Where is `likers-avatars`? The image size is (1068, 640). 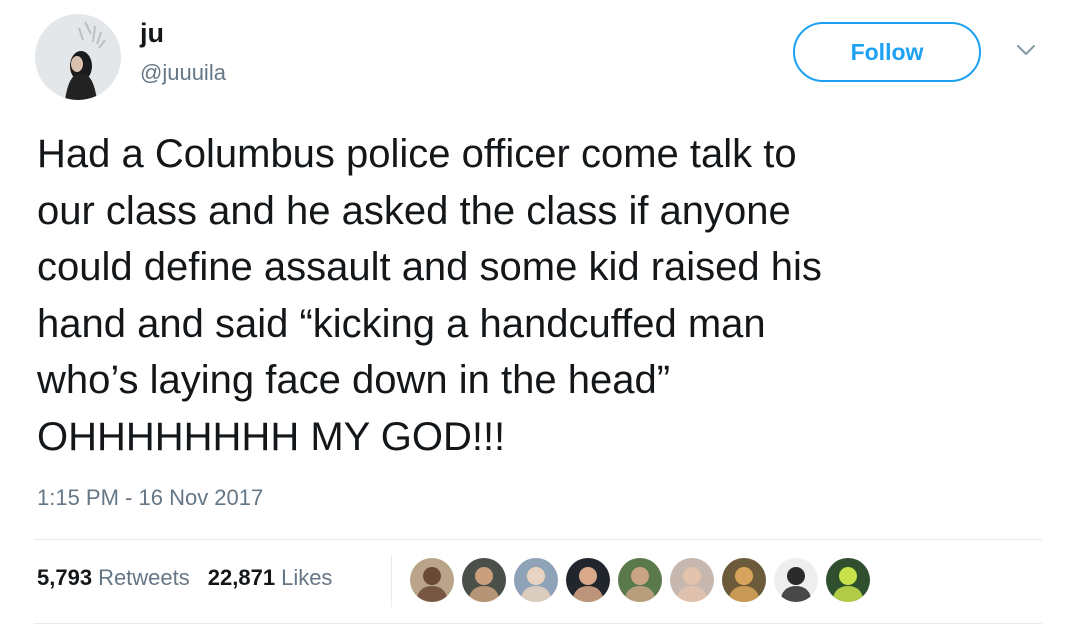
likers-avatars is located at coordinates (644, 580).